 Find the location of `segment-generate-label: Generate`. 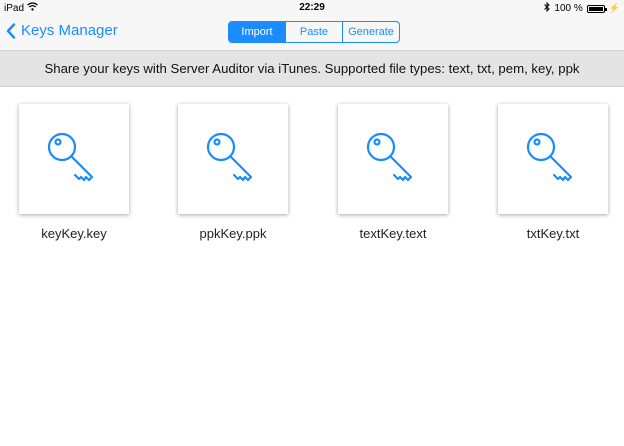

segment-generate-label: Generate is located at coordinates (371, 32).